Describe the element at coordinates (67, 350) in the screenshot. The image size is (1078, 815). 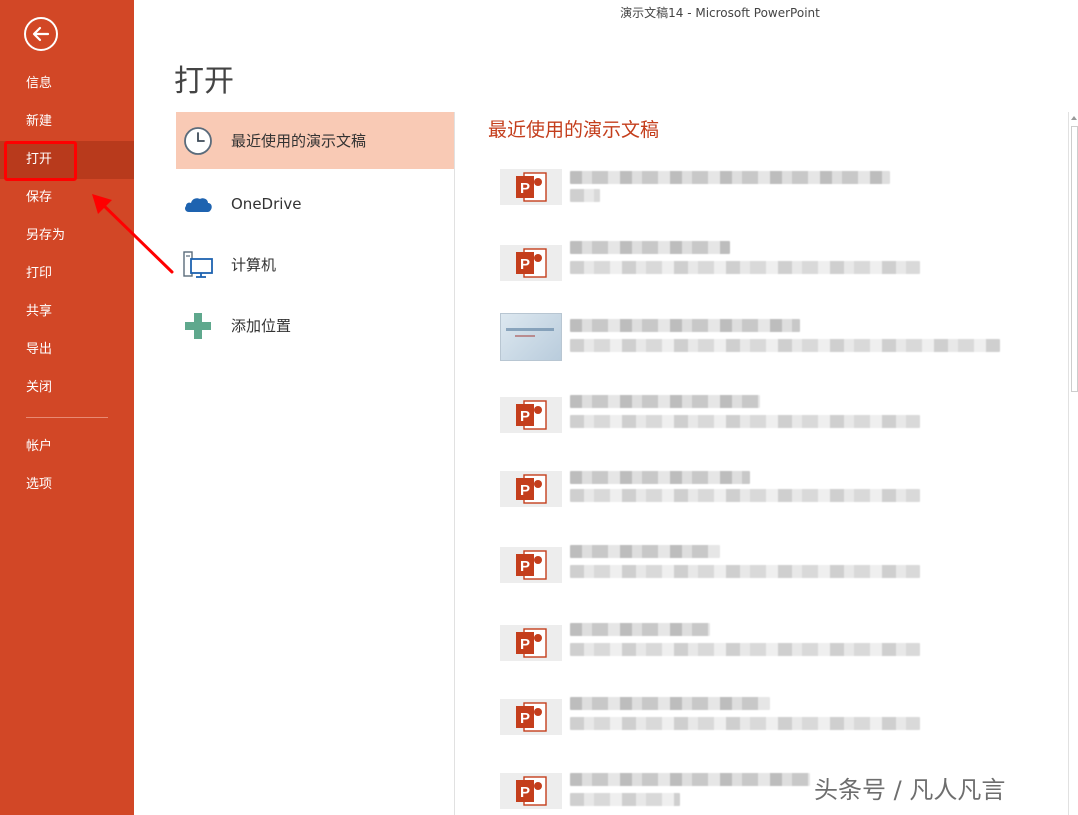
I see `nav-item-export: 导出` at that location.